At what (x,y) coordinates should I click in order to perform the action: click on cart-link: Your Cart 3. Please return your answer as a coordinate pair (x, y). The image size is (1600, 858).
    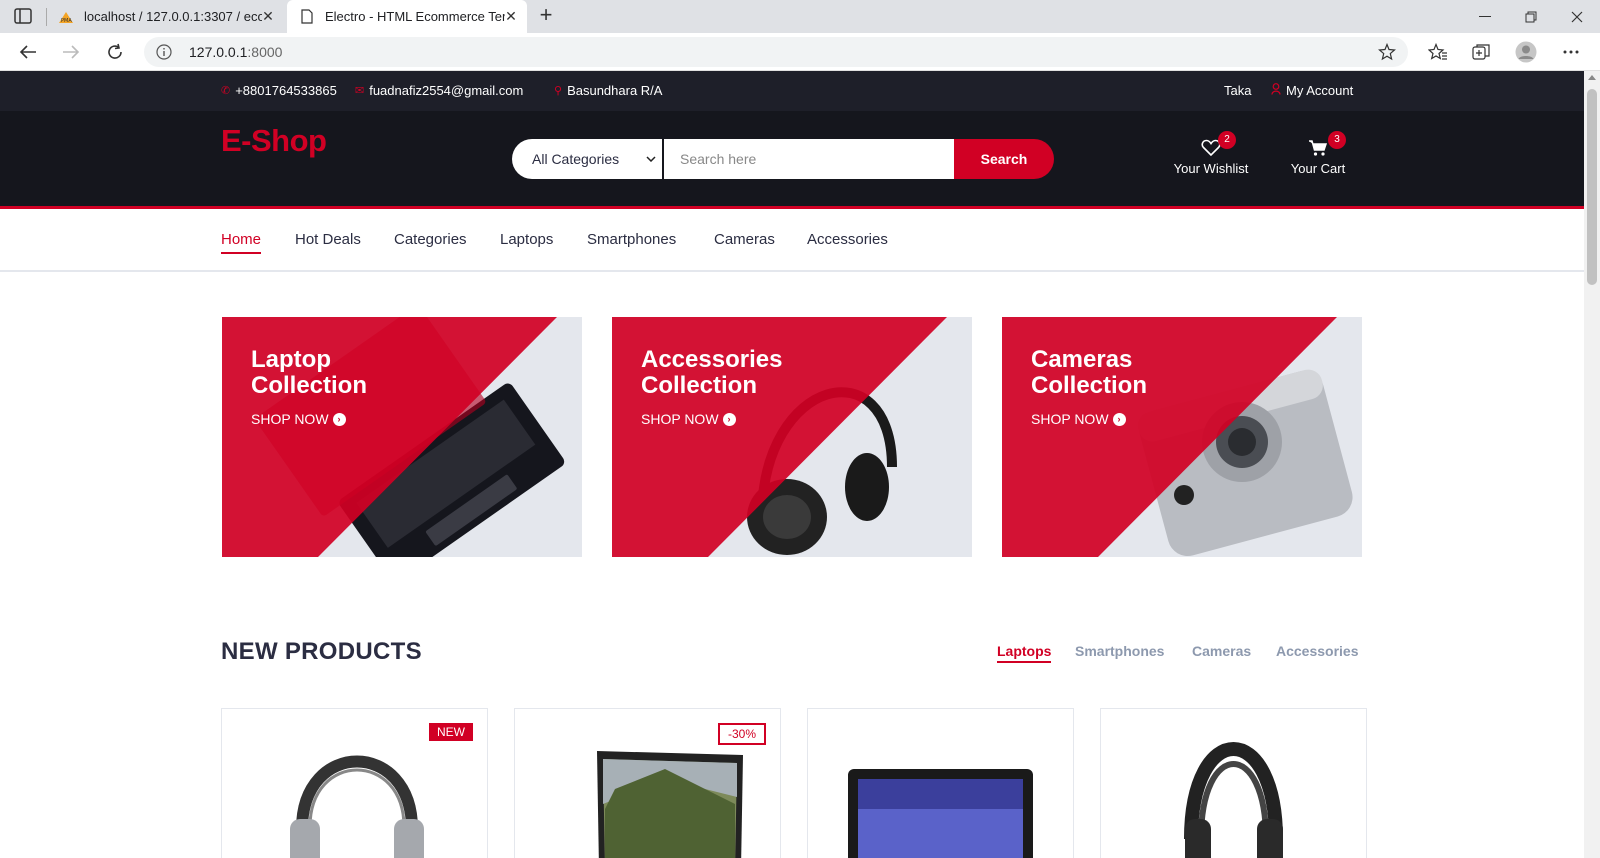
    Looking at the image, I should click on (1318, 153).